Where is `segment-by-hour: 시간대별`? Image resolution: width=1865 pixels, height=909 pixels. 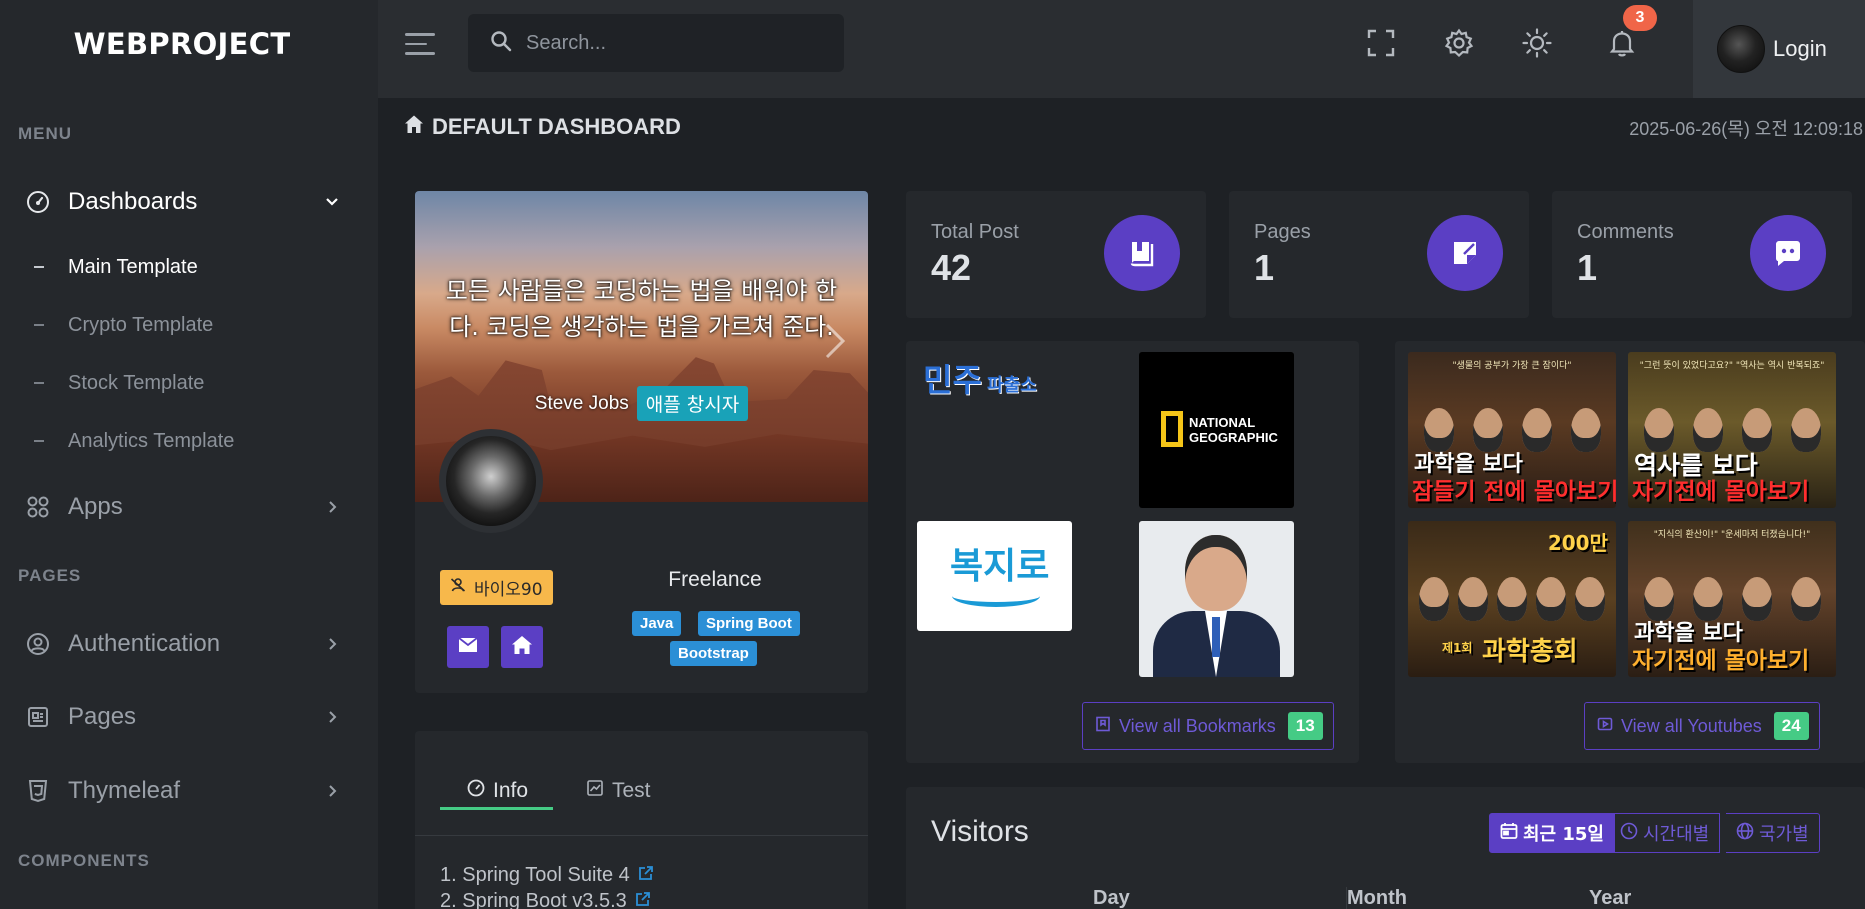 segment-by-hour: 시간대별 is located at coordinates (1665, 833).